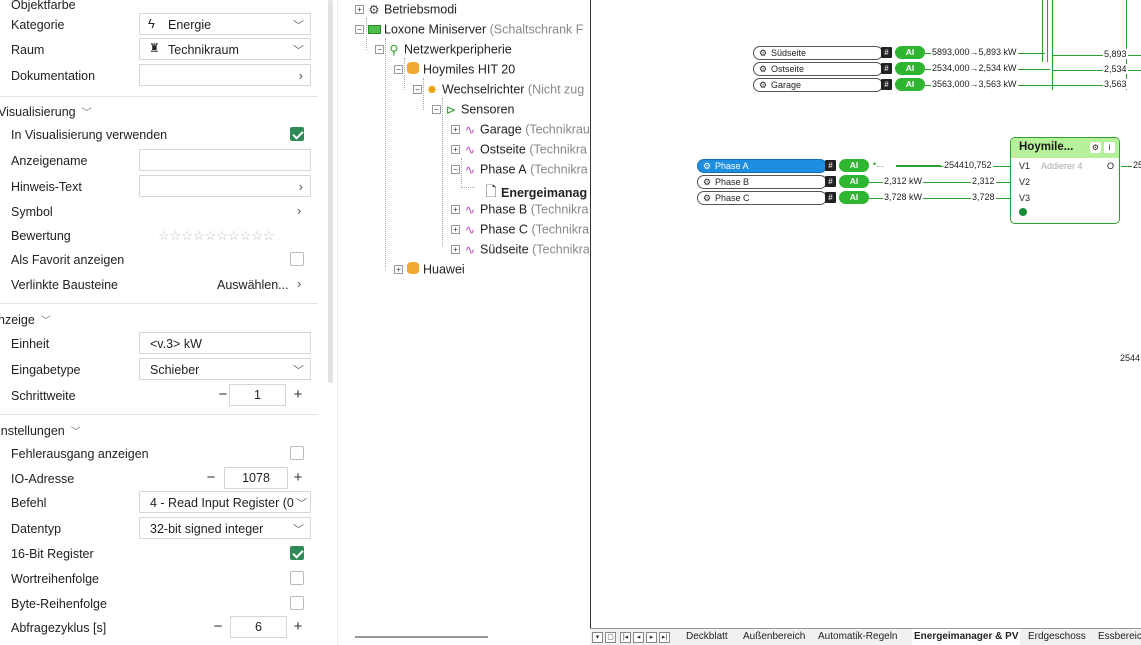 The height and width of the screenshot is (645, 1141). I want to click on wire, so click(1047, 31).